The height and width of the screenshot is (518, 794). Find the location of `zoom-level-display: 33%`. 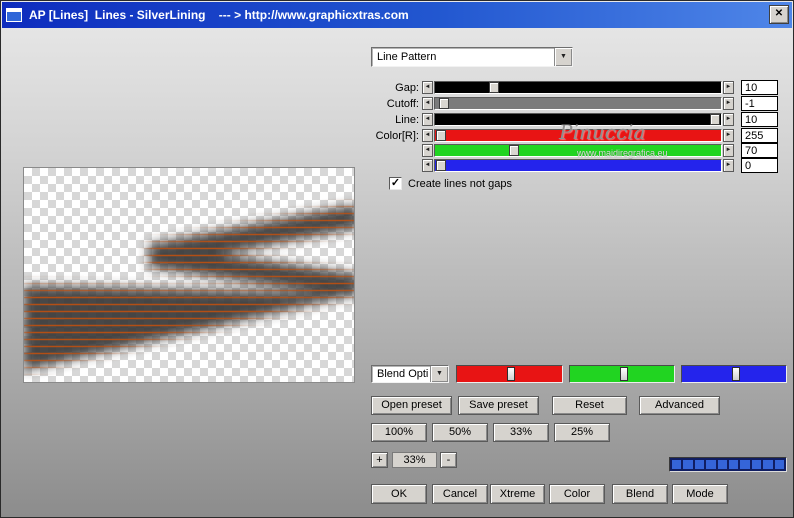

zoom-level-display: 33% is located at coordinates (414, 460).